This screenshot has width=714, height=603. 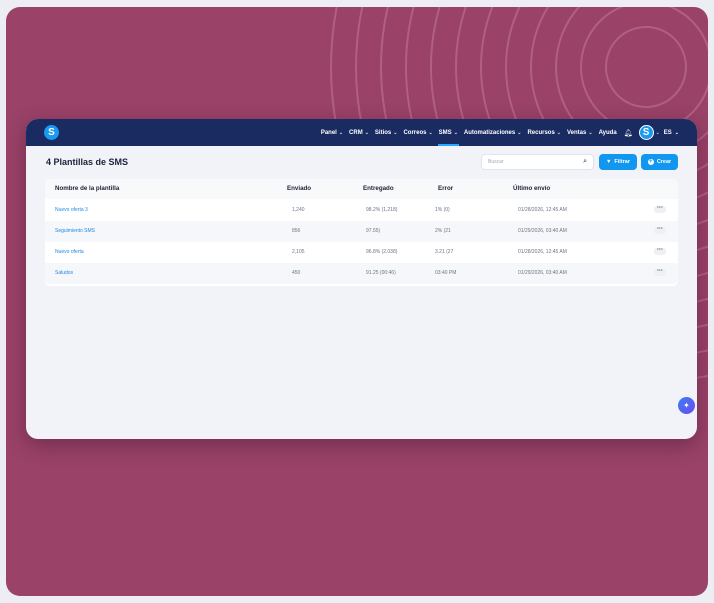 I want to click on nav-item-correos: Correos ⌄, so click(x=417, y=132).